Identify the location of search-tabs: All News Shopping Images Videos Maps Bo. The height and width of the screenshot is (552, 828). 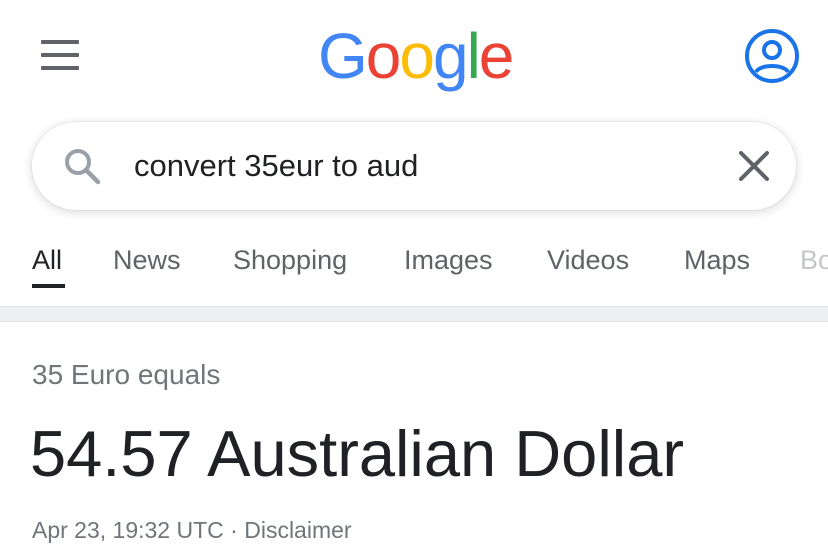
(414, 267).